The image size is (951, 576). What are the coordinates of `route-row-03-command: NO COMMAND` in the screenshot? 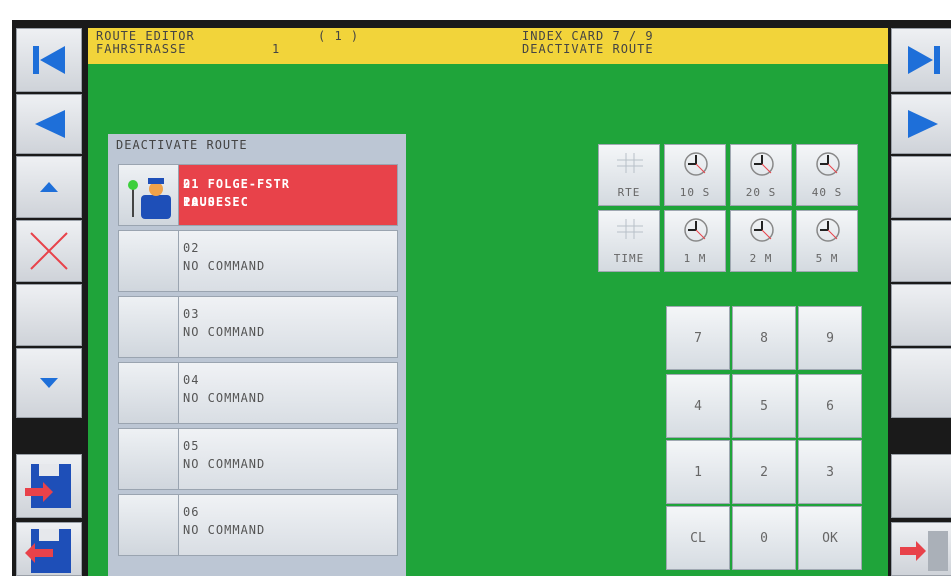 It's located at (224, 332).